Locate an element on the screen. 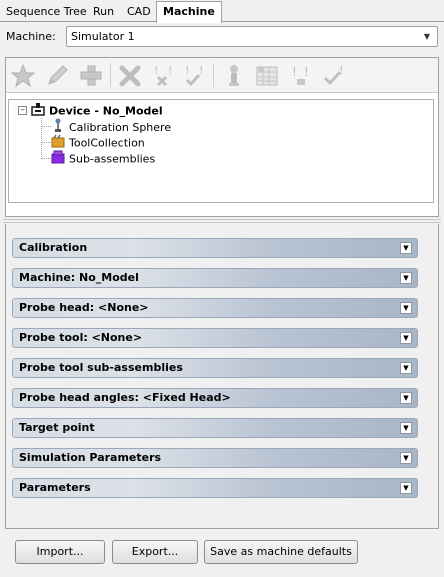 Image resolution: width=444 pixels, height=577 pixels. tab-sequence-tree: Sequence Tree is located at coordinates (46, 12).